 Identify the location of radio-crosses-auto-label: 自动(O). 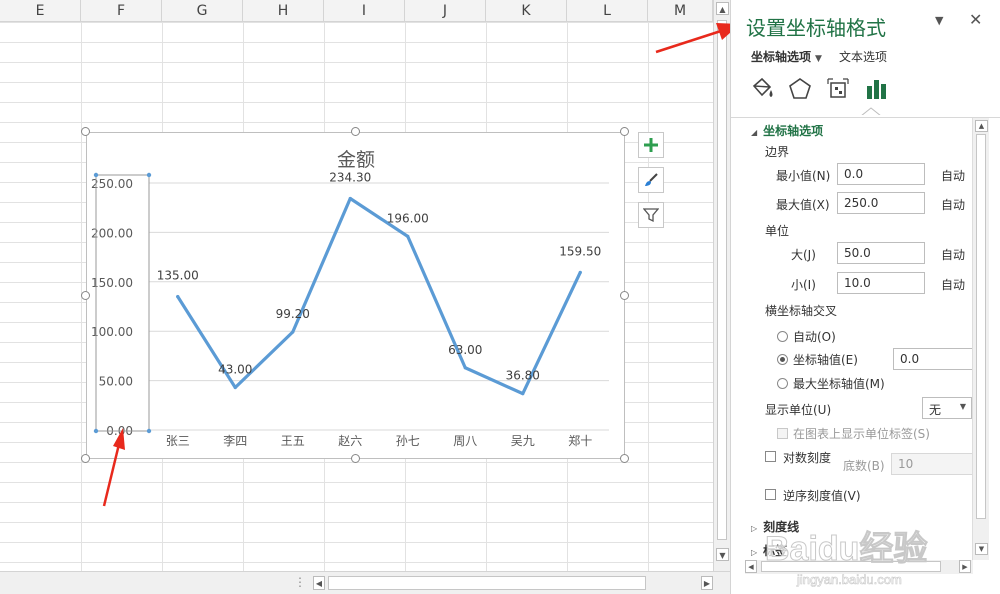
(814, 336).